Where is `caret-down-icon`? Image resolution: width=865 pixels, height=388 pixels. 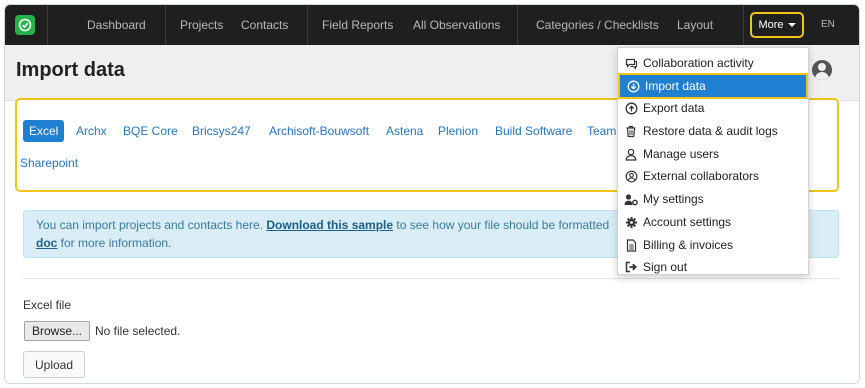
caret-down-icon is located at coordinates (791, 25).